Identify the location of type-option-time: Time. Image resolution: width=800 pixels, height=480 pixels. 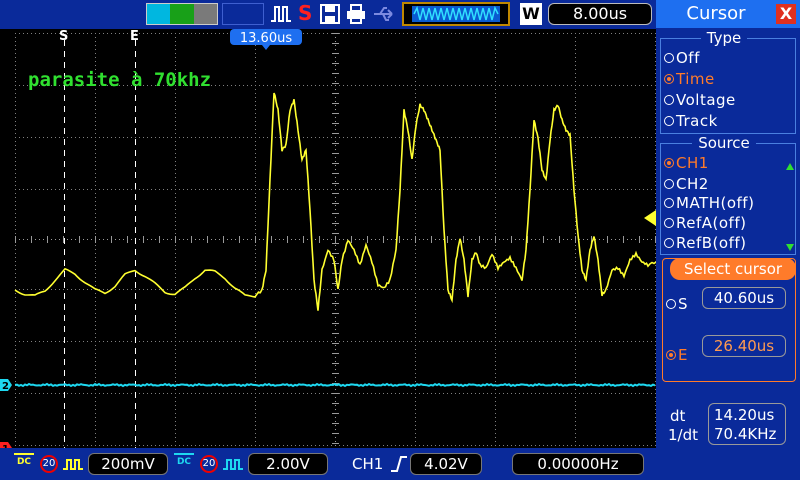
(689, 79).